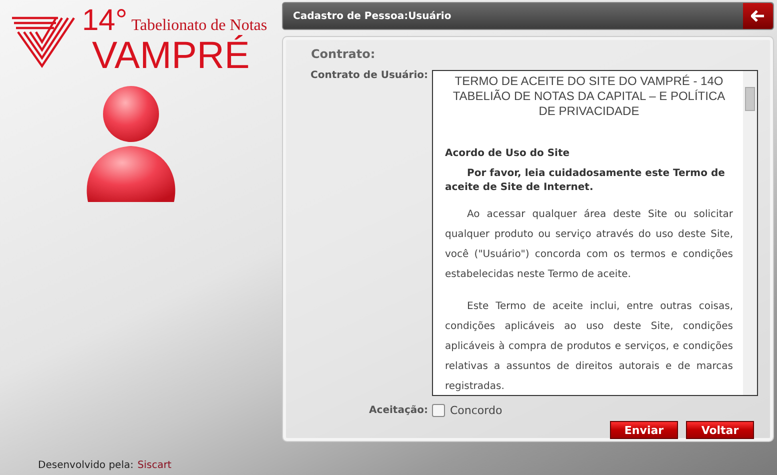 The image size is (777, 475). Describe the element at coordinates (438, 410) in the screenshot. I see `agree-checkbox` at that location.